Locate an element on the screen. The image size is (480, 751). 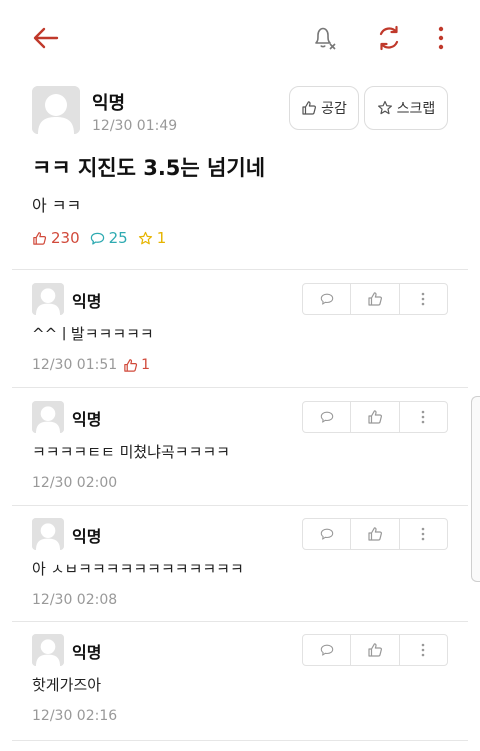
comment-meta: 12/30 01:51 1 is located at coordinates (91, 365).